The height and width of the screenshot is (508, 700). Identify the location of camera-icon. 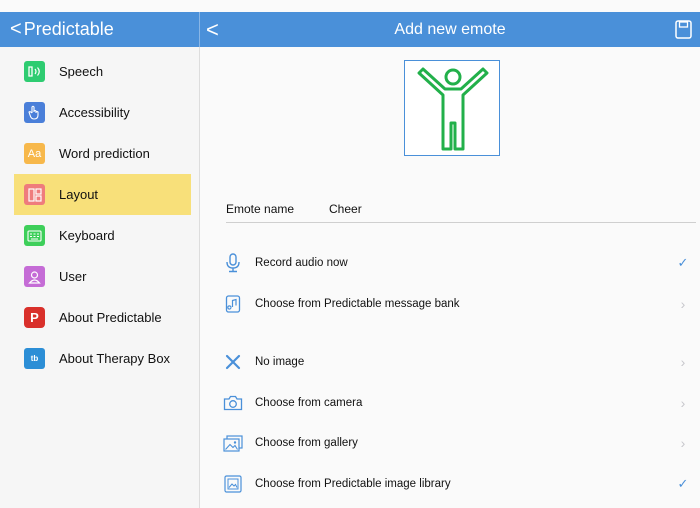
(233, 403).